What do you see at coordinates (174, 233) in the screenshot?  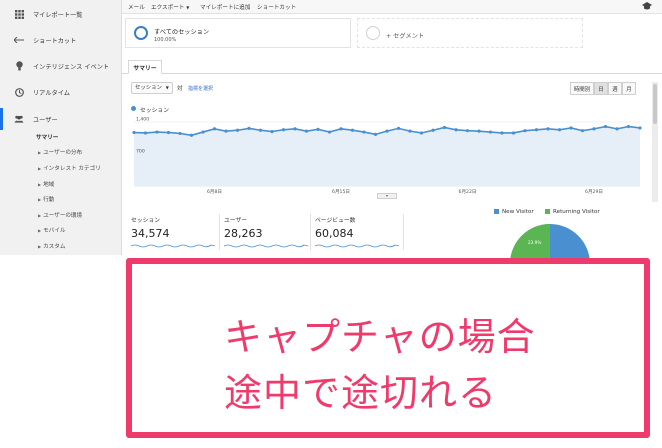 I see `metric-card-sessions: セッション 34,574` at bounding box center [174, 233].